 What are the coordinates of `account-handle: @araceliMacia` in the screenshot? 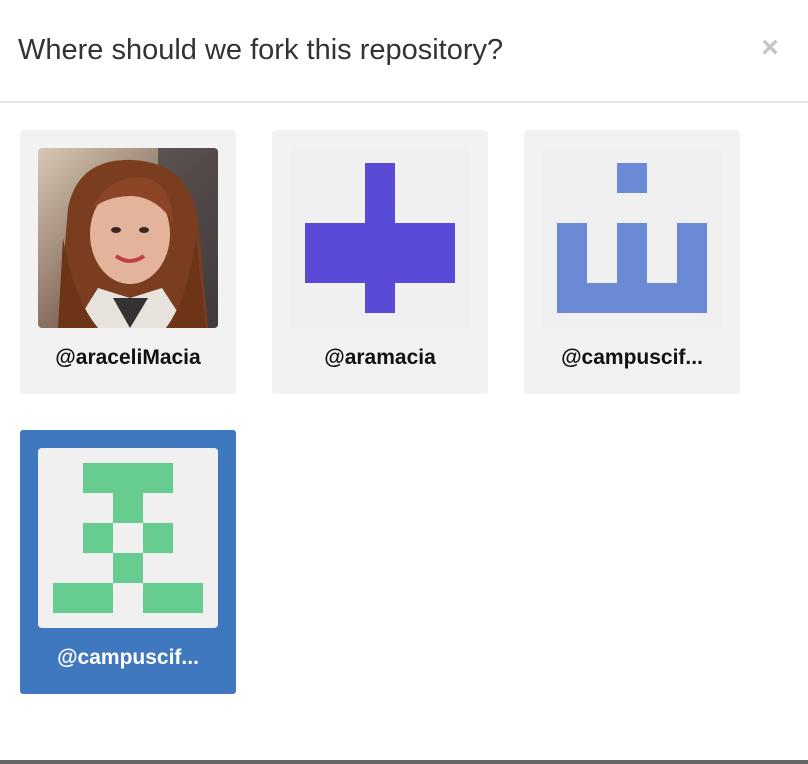 It's located at (128, 357).